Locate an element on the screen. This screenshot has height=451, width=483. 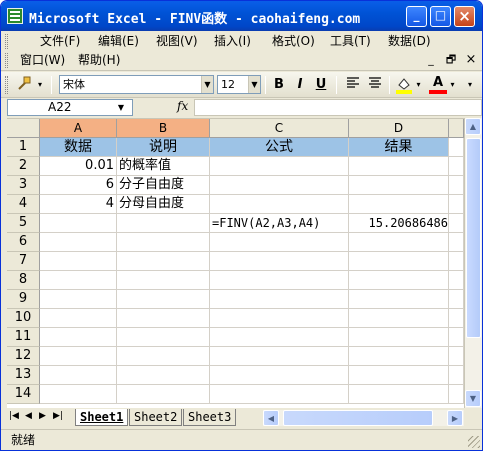
scroll-up-icon: ▲ is located at coordinates (473, 126).